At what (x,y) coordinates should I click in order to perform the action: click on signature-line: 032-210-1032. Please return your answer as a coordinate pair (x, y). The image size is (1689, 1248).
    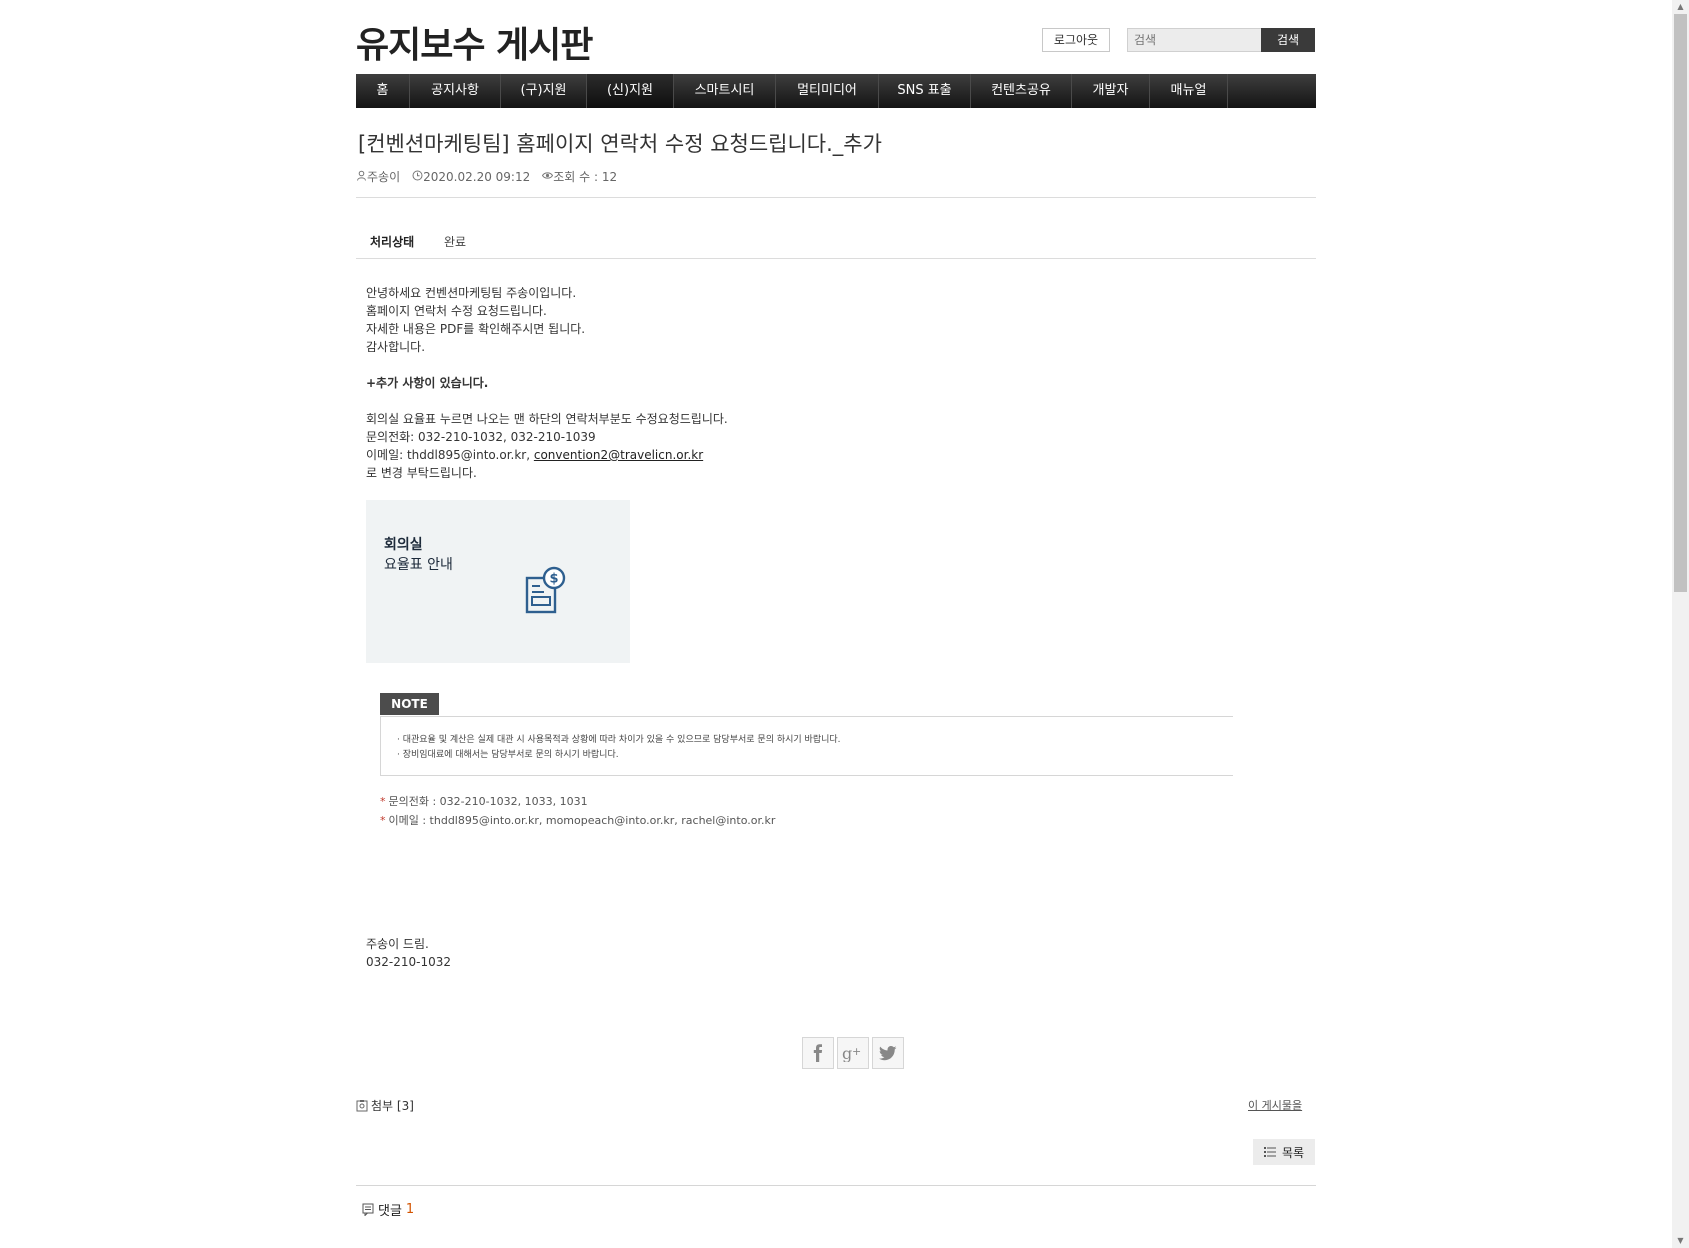
    Looking at the image, I should click on (409, 962).